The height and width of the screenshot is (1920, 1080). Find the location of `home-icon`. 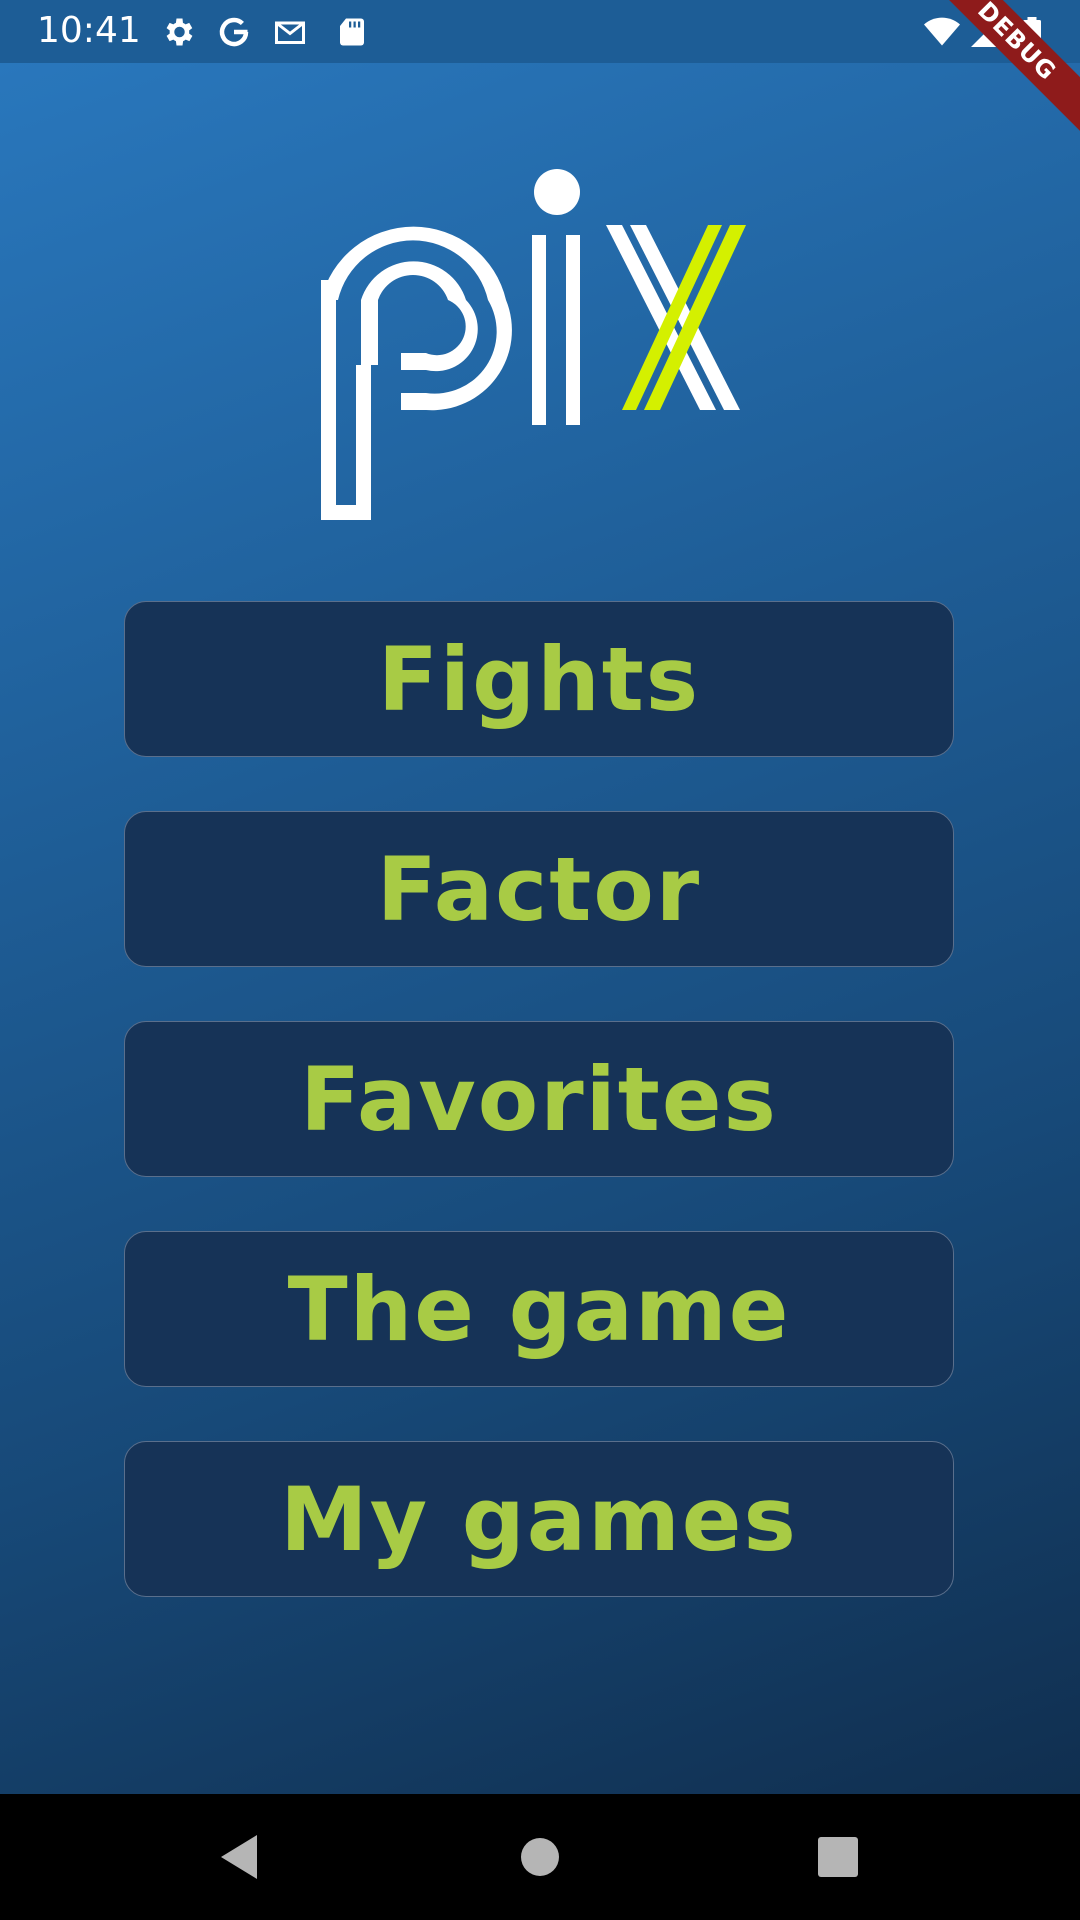

home-icon is located at coordinates (540, 1857).